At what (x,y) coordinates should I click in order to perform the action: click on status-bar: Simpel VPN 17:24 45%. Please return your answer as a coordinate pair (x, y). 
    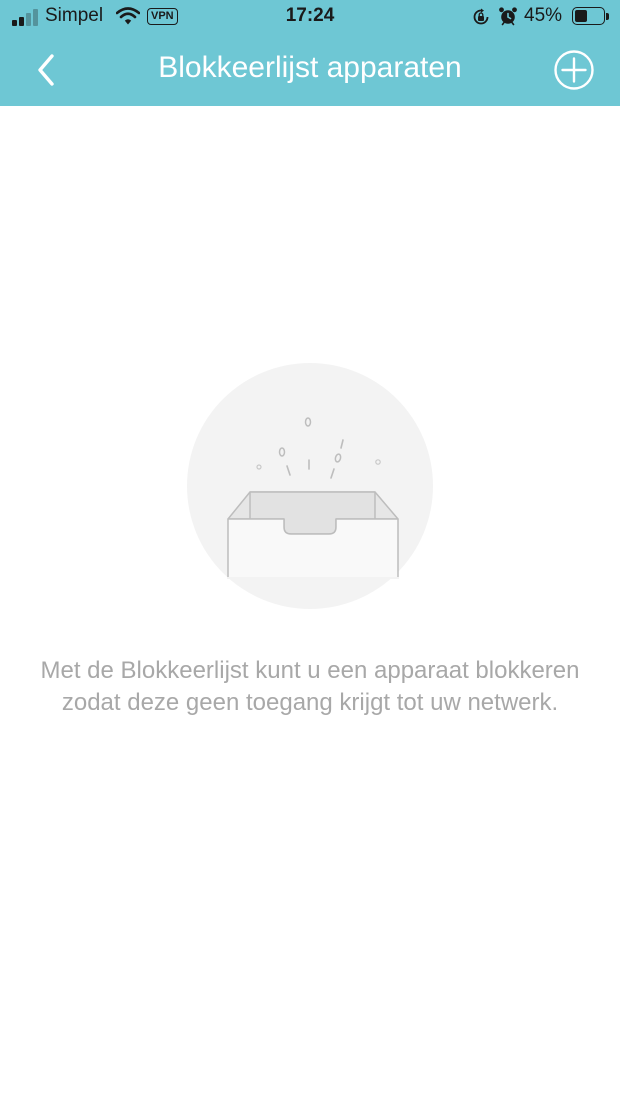
    Looking at the image, I should click on (310, 17).